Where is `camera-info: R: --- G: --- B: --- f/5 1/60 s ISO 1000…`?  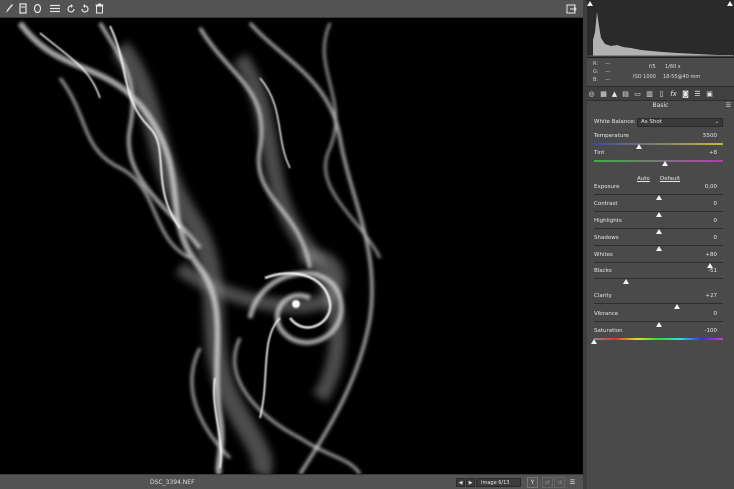 camera-info: R: --- G: --- B: --- f/5 1/60 s ISO 1000… is located at coordinates (660, 72).